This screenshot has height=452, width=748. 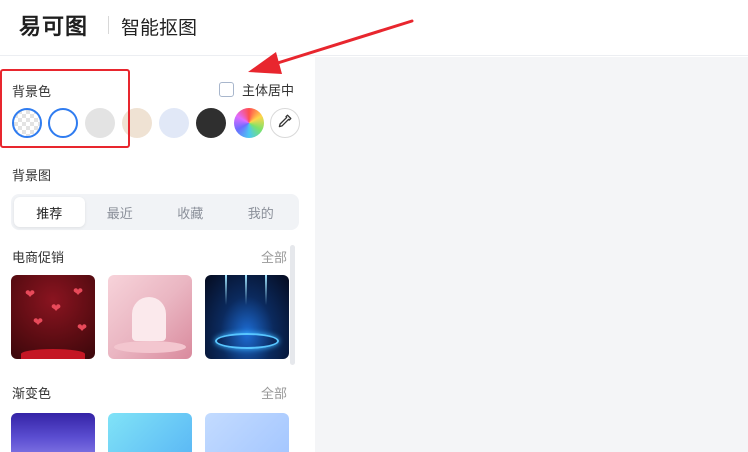 I want to click on background-image-label: 背景图, so click(x=32, y=176).